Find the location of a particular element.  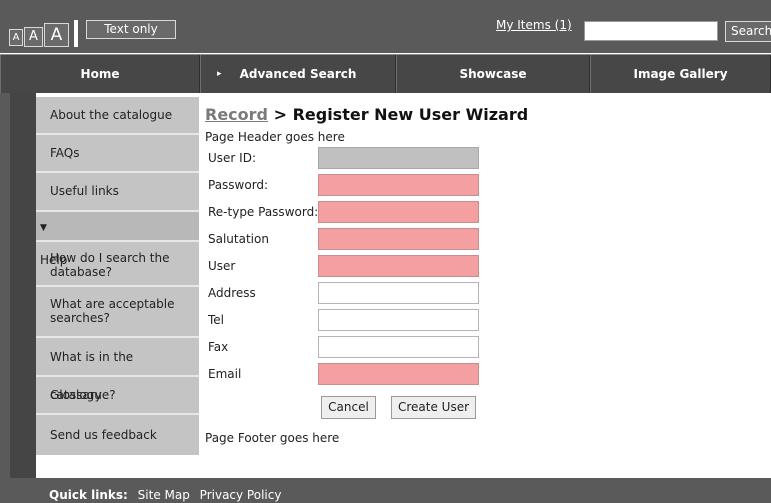

footer-bar: Quick links: Site Map Privacy Policy is located at coordinates (385, 490).